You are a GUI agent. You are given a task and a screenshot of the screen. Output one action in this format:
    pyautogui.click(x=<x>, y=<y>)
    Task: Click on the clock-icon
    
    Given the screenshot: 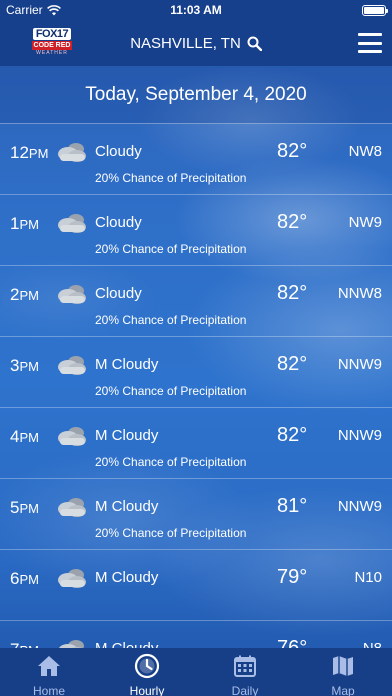 What is the action you would take?
    pyautogui.click(x=147, y=668)
    